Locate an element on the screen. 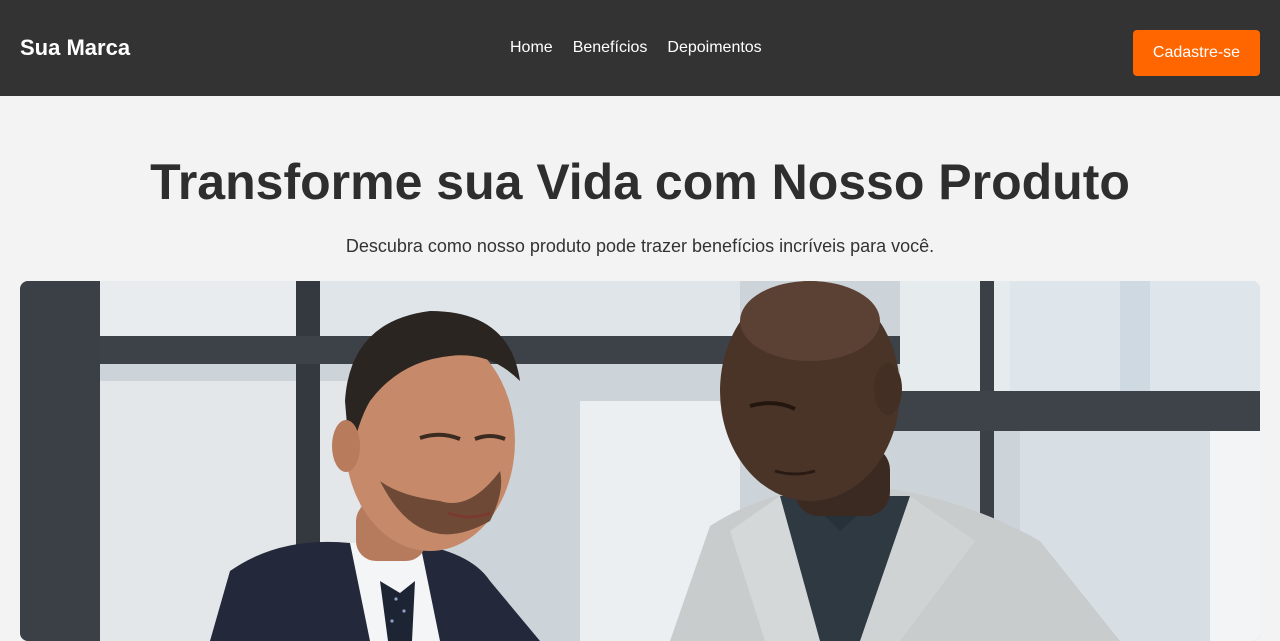 This screenshot has width=1280, height=641. main-nav: Home Benefícios Depoimentos is located at coordinates (636, 48).